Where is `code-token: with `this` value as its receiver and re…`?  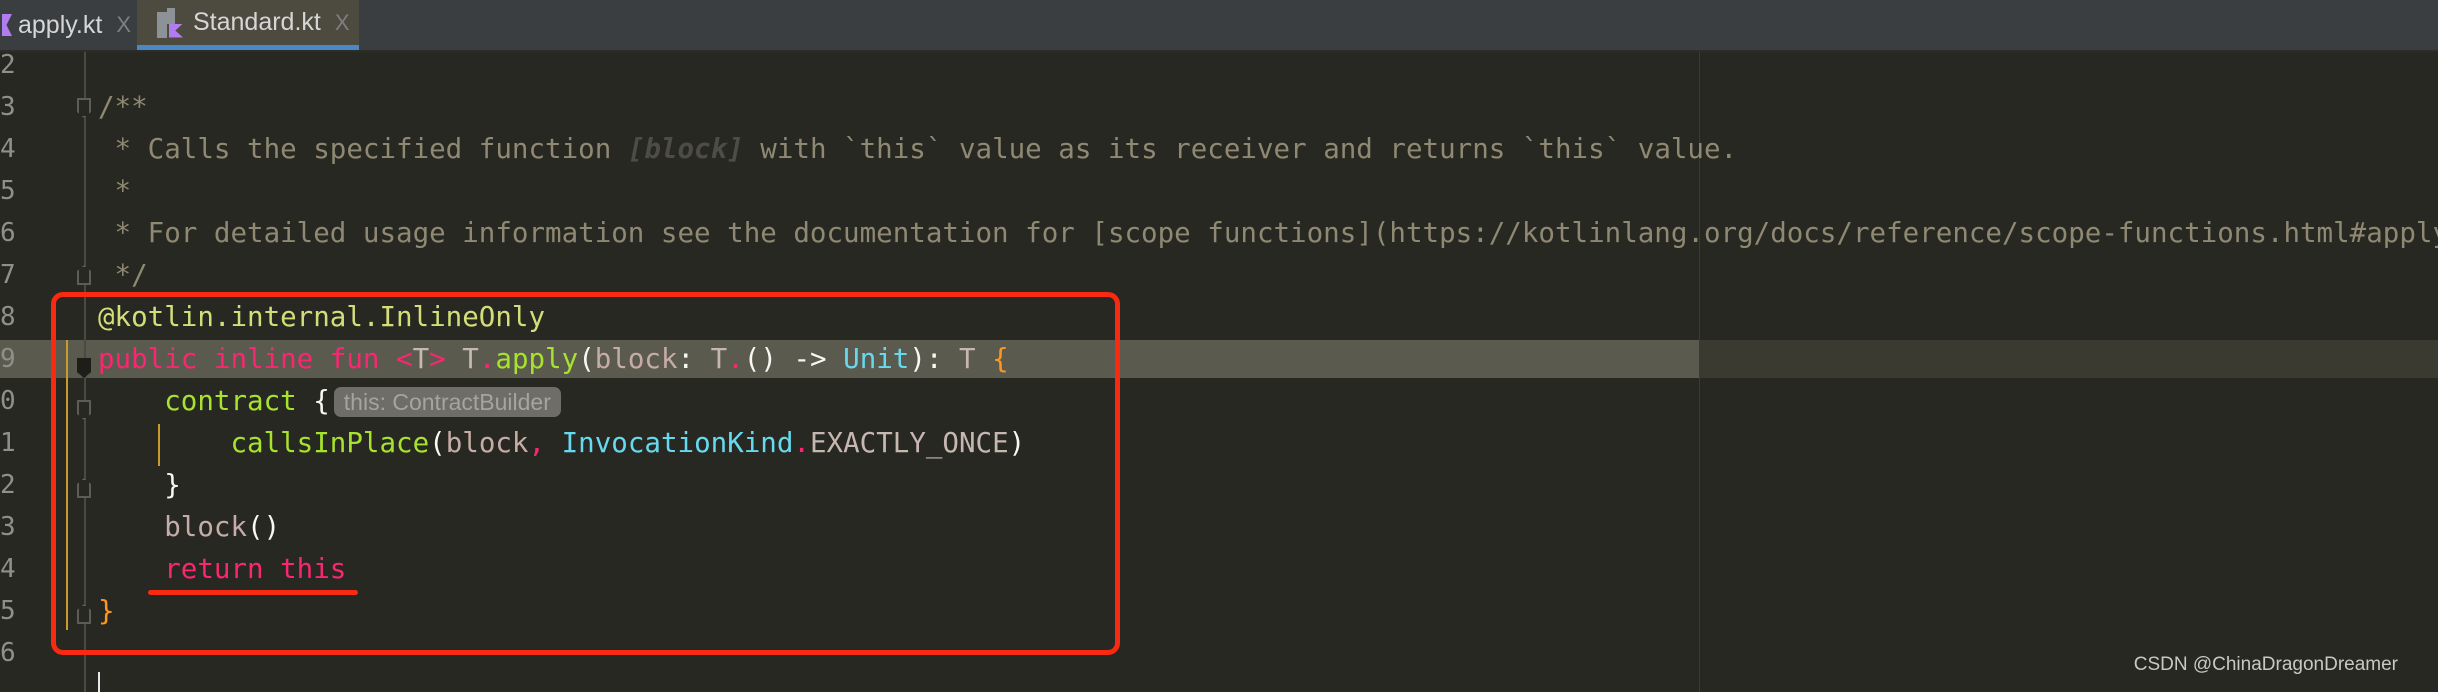
code-token: with `this` value as its receiver and re… is located at coordinates (1240, 149).